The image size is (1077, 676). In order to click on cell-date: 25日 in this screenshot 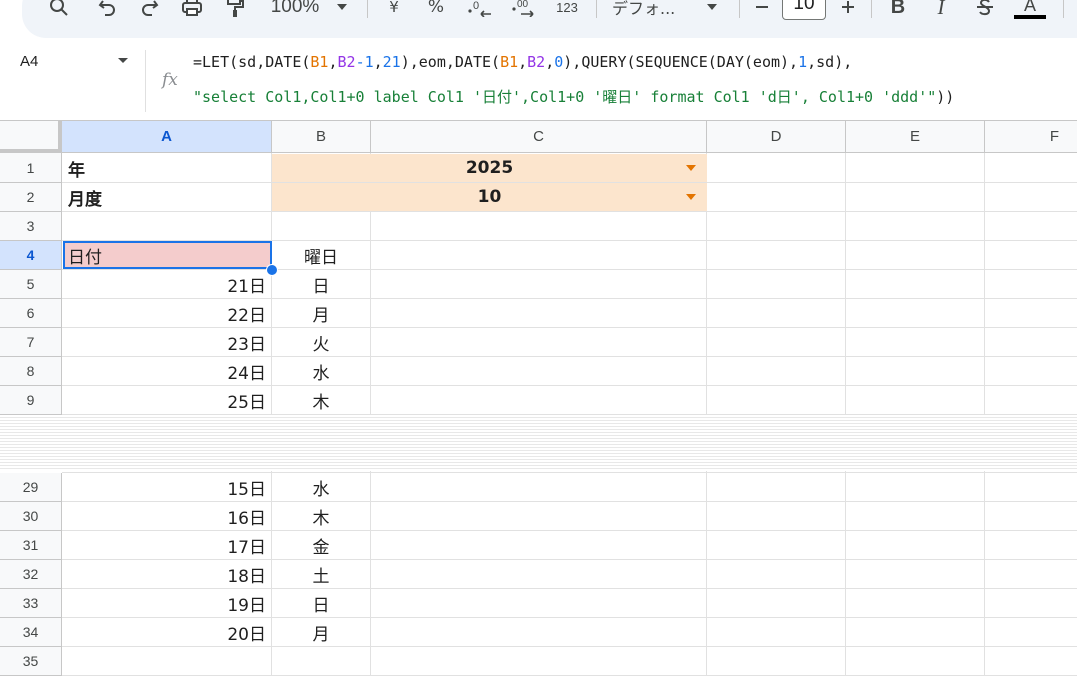, I will do `click(167, 400)`.